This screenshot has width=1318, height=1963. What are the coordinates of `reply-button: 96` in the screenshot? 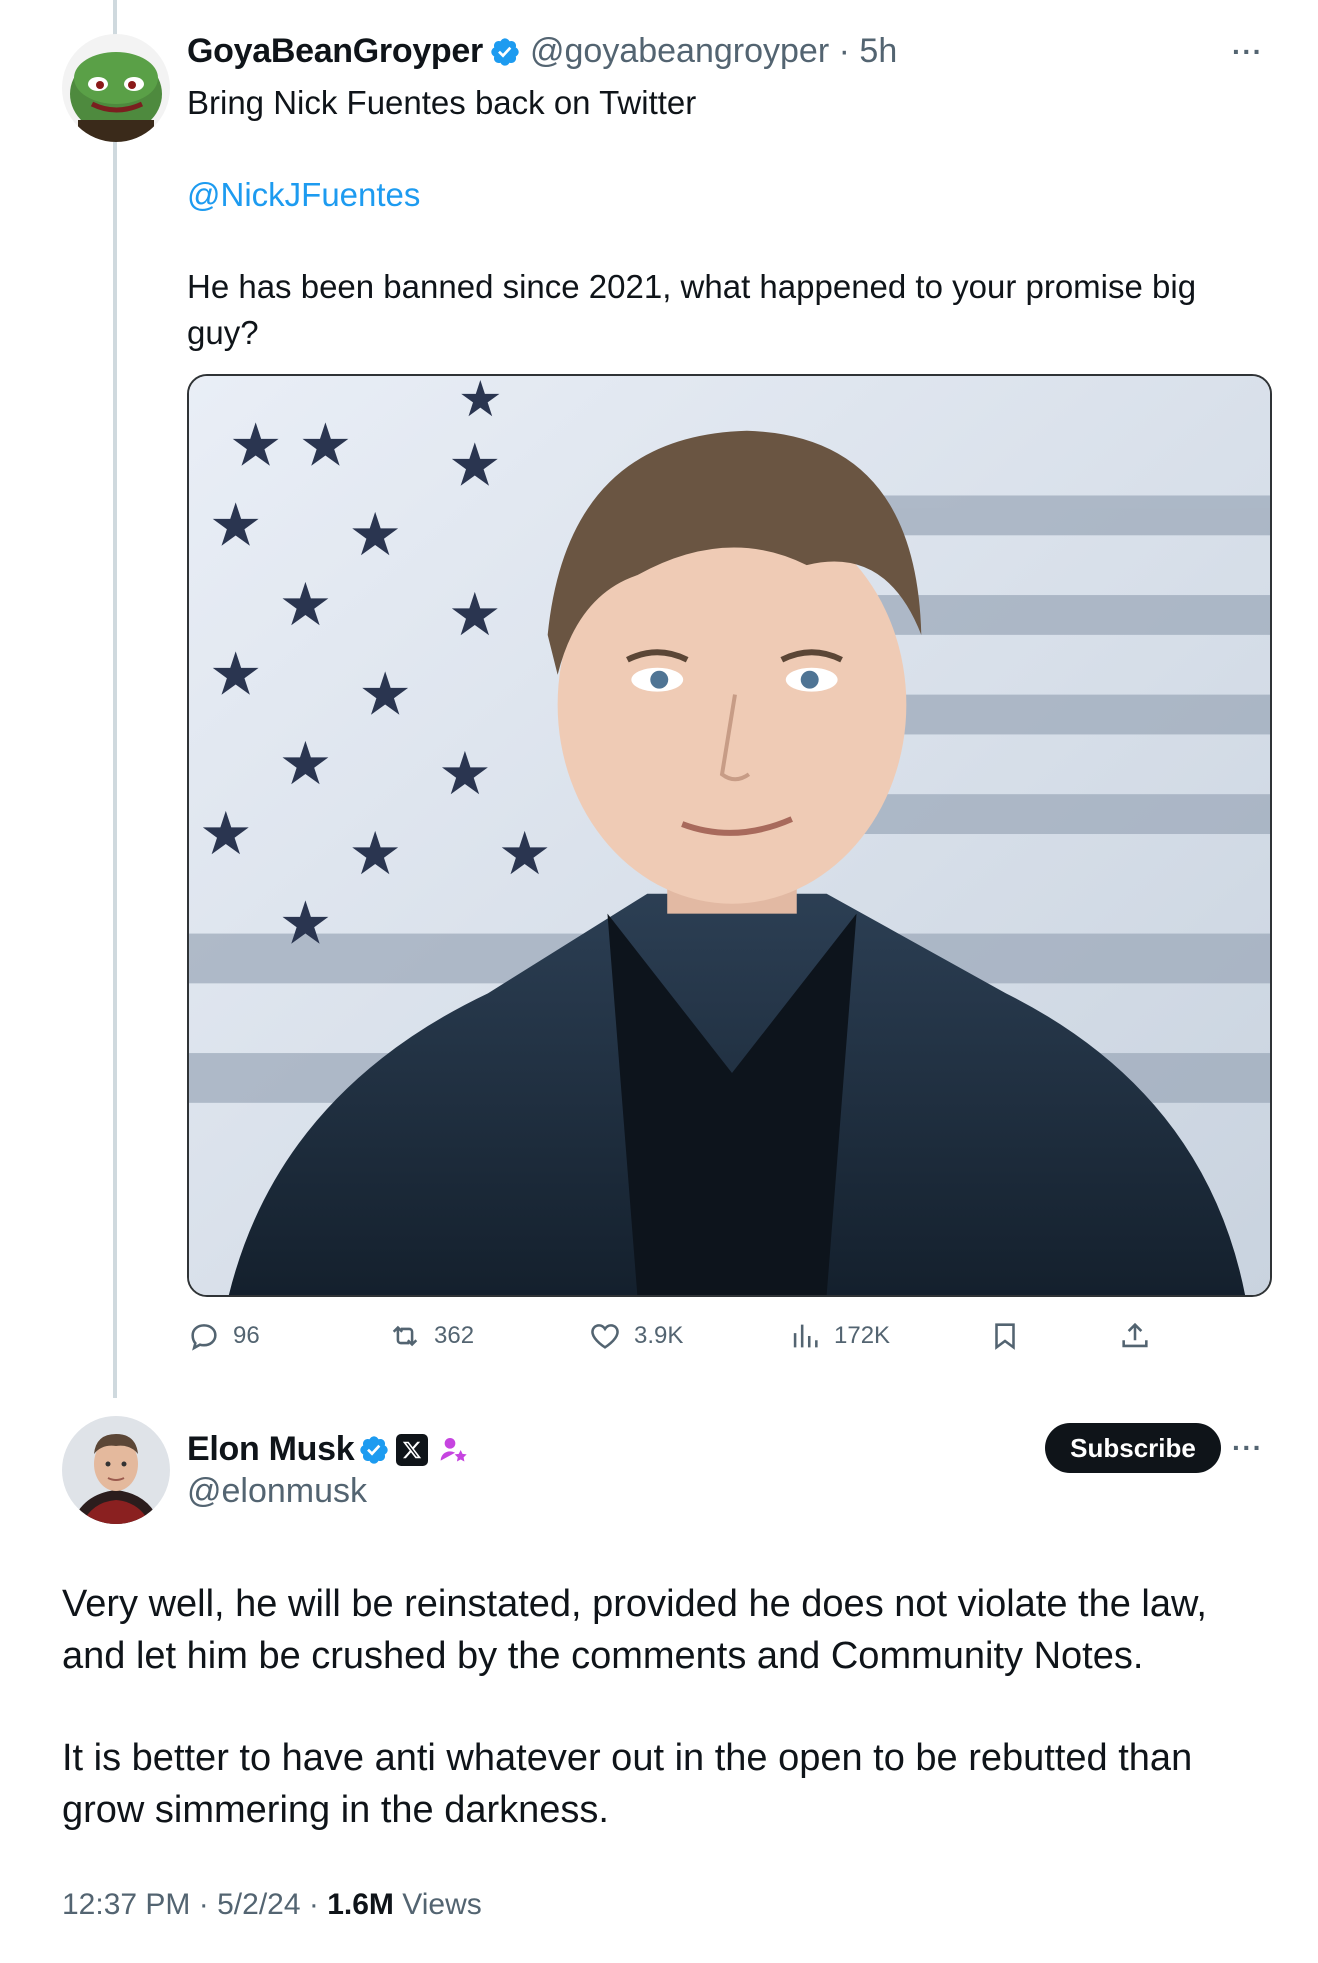 It's located at (223, 1336).